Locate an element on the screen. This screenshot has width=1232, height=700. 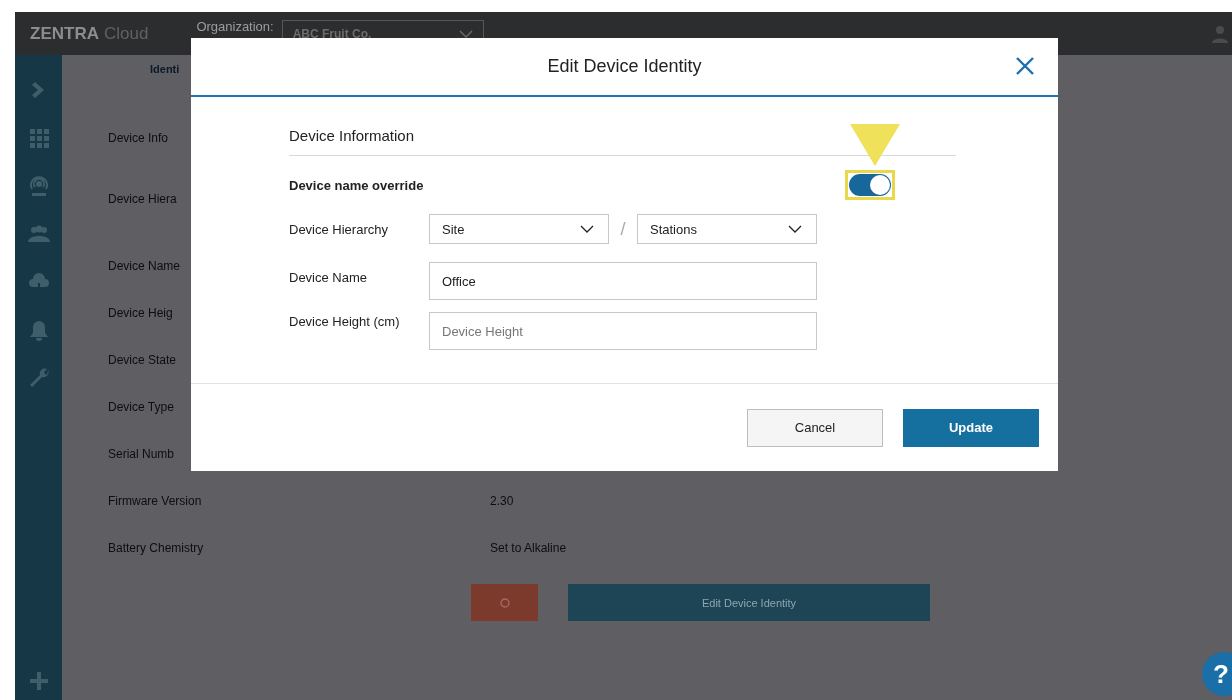
delete-button is located at coordinates (504, 602).